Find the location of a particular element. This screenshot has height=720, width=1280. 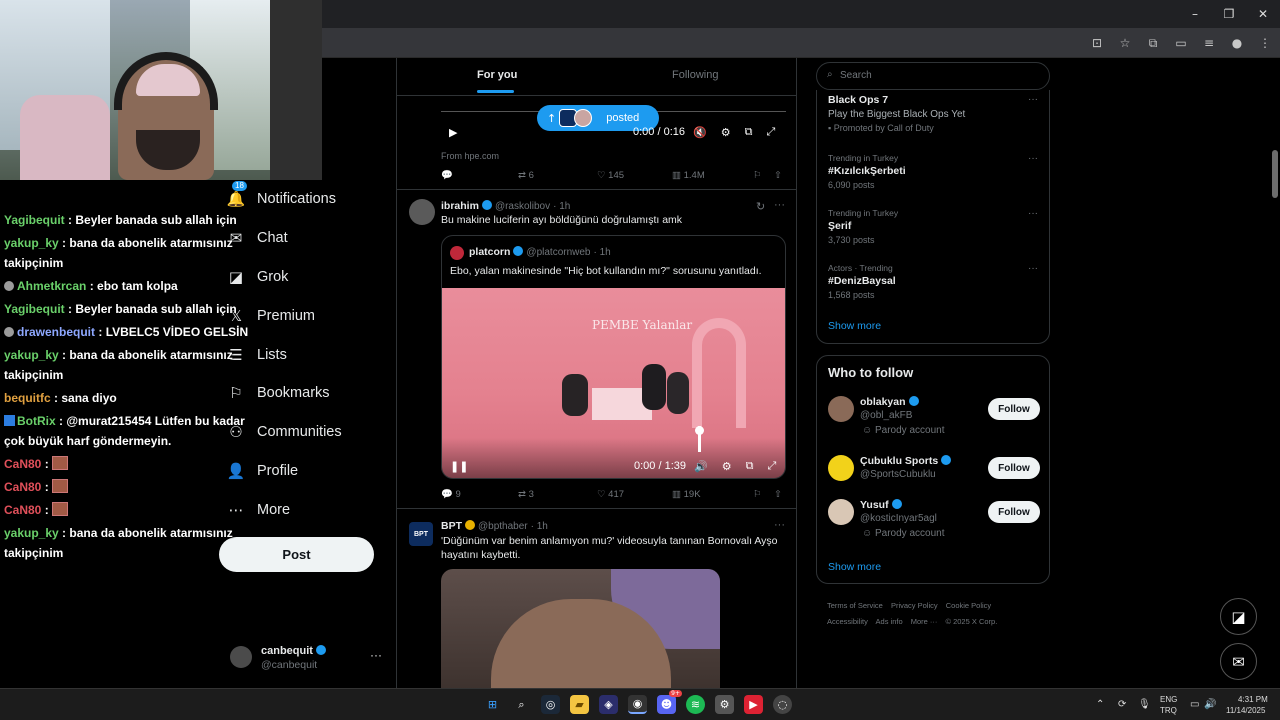

avatar is located at coordinates (422, 212).